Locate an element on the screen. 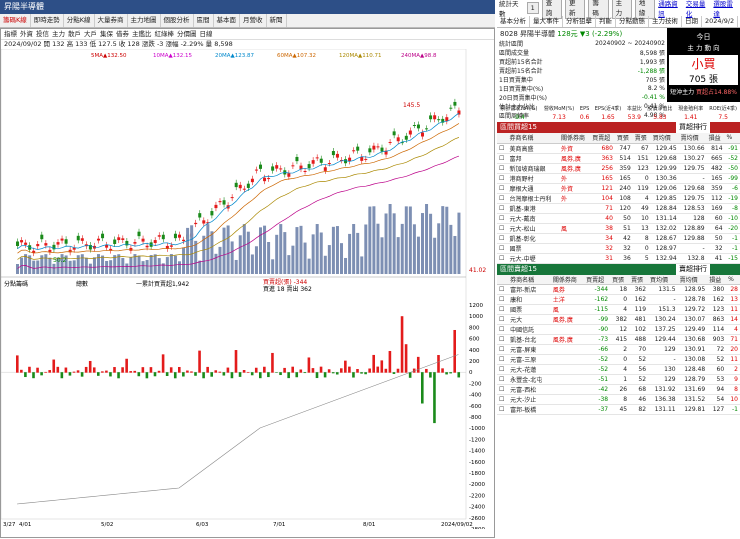 Image resolution: width=740 pixels, height=539 pixels. cell: 38 is located at coordinates (602, 228).